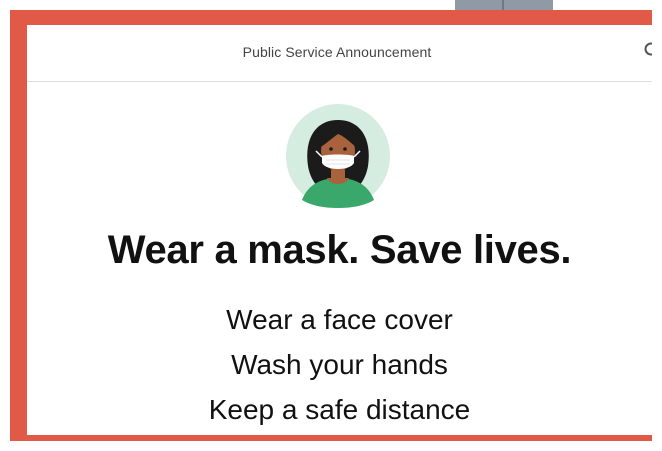 The width and height of the screenshot is (662, 451). What do you see at coordinates (337, 52) in the screenshot?
I see `page-title: Public Service Announcement` at bounding box center [337, 52].